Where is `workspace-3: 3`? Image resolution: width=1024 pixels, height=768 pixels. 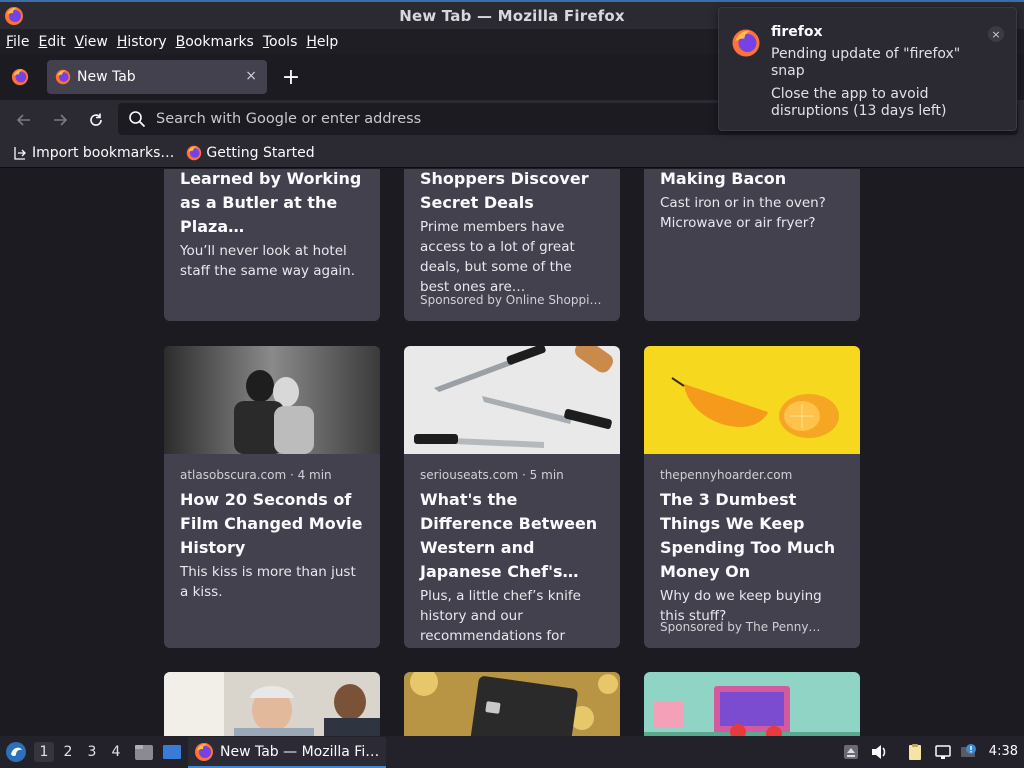 workspace-3: 3 is located at coordinates (92, 752).